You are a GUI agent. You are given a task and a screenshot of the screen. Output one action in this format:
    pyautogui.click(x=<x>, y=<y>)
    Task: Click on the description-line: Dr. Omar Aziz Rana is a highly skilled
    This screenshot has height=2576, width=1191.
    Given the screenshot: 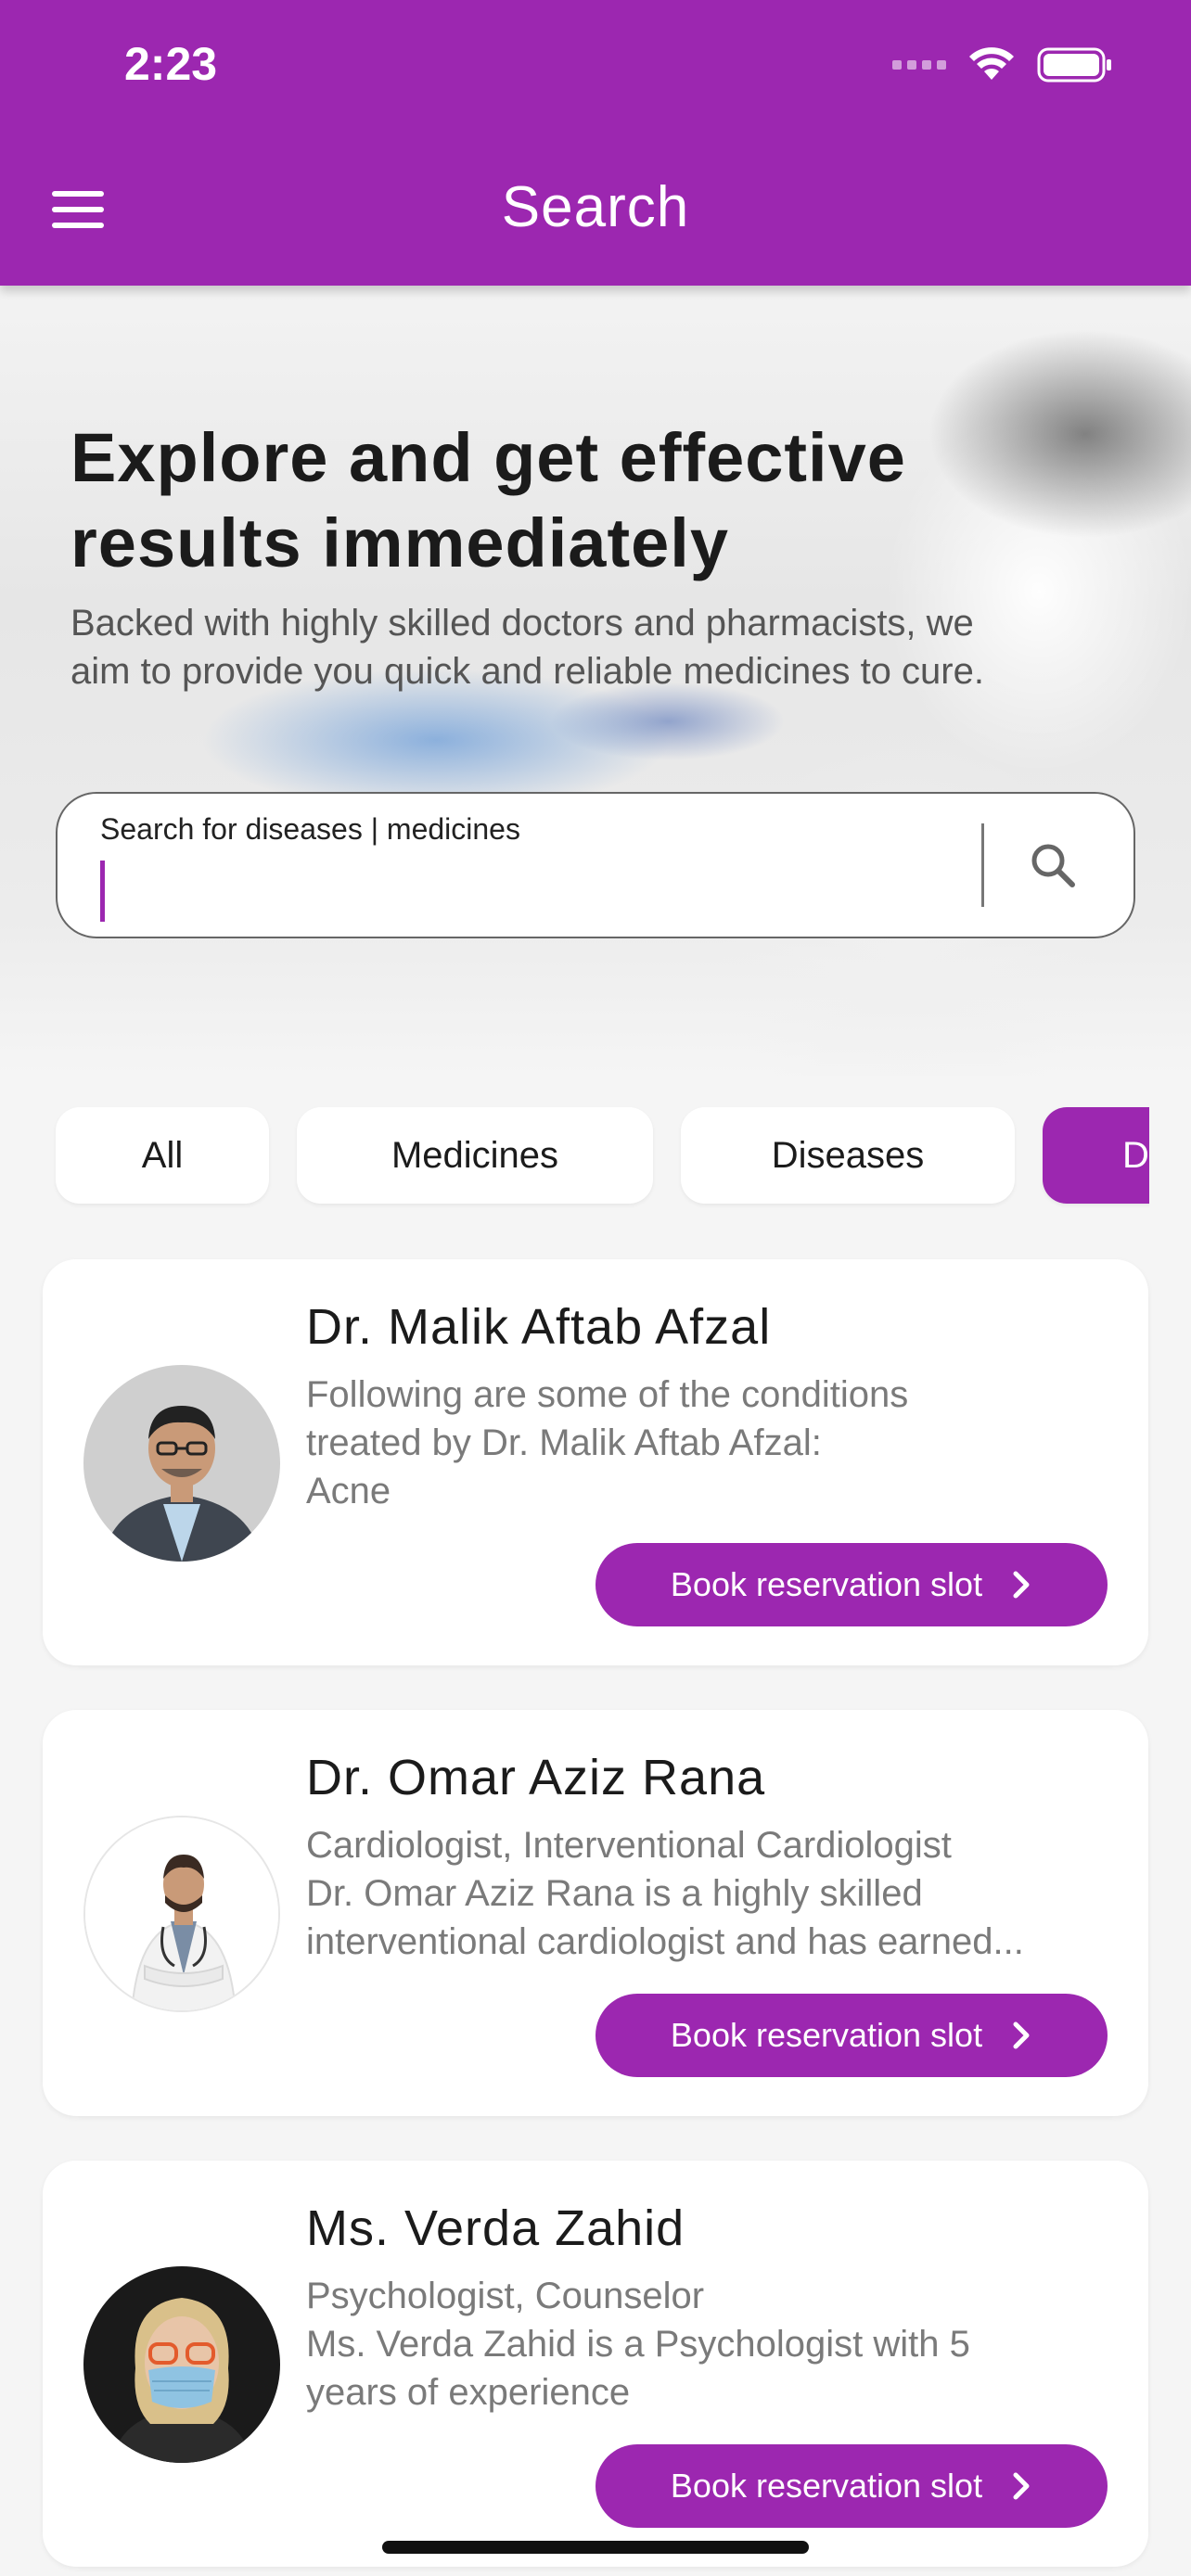 What is the action you would take?
    pyautogui.click(x=614, y=1893)
    